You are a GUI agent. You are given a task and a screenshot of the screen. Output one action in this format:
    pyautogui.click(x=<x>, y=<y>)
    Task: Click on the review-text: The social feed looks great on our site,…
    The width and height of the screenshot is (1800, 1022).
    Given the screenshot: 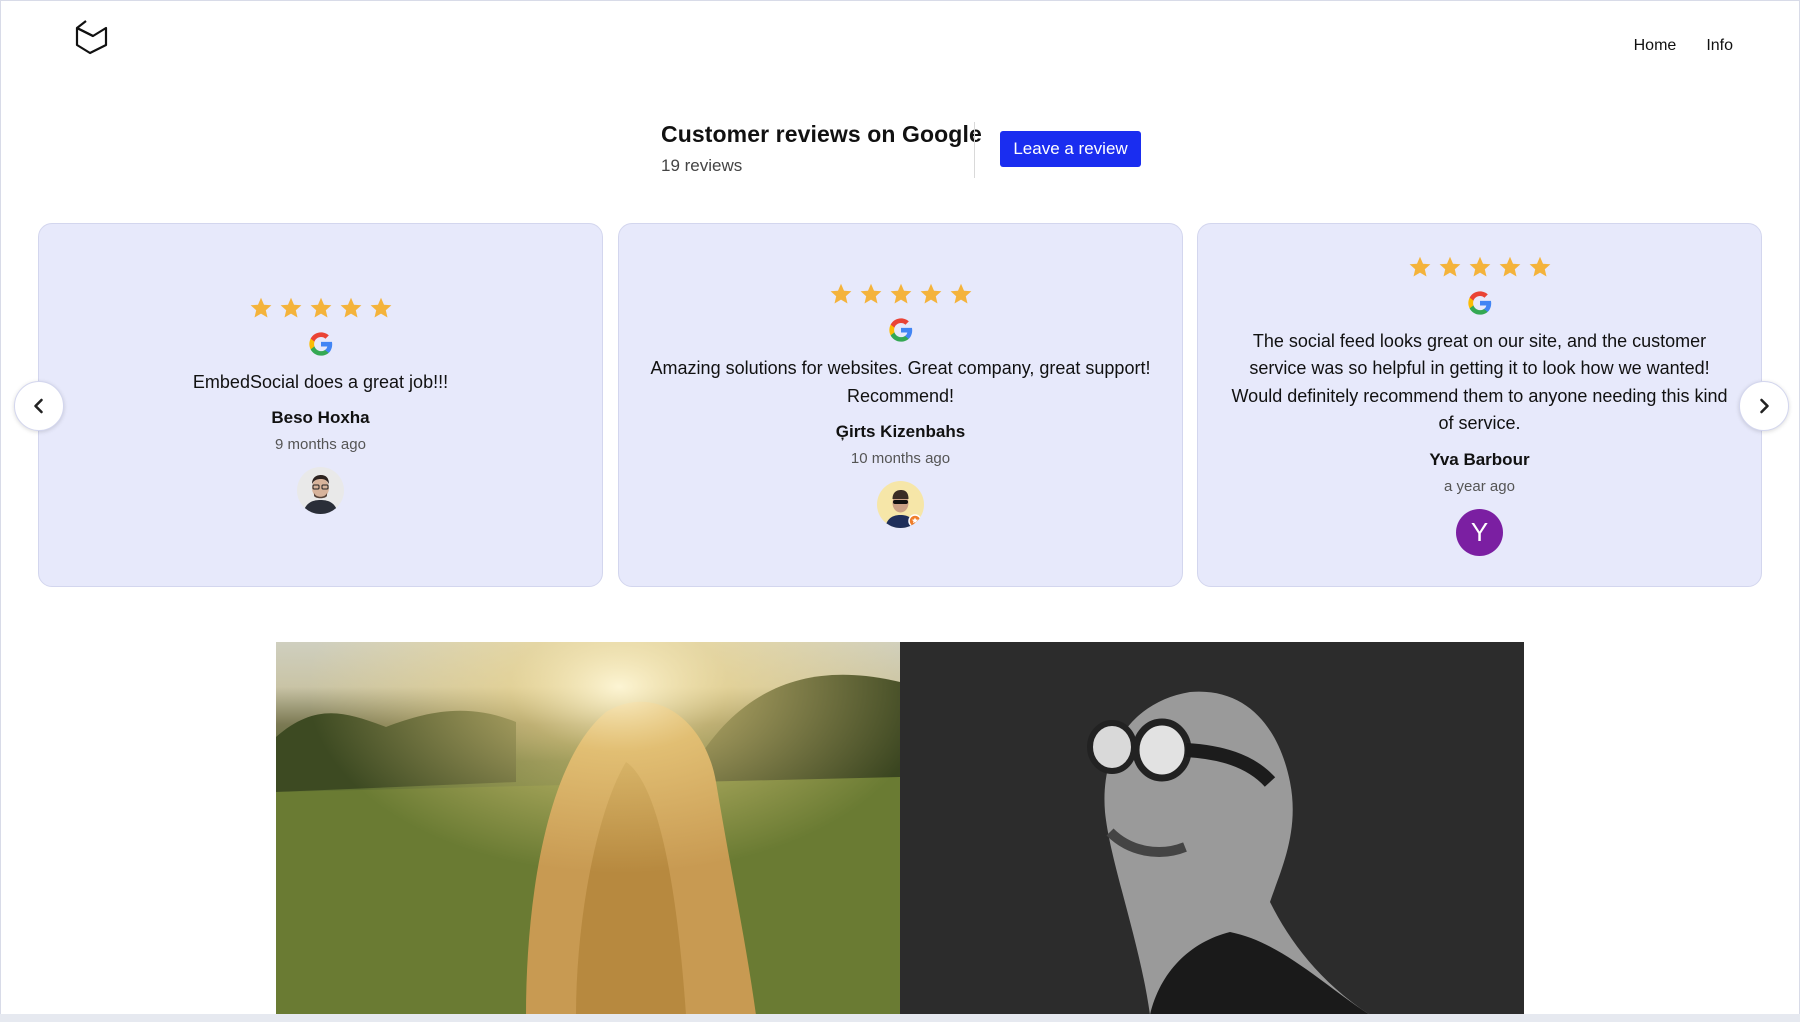 What is the action you would take?
    pyautogui.click(x=1479, y=382)
    